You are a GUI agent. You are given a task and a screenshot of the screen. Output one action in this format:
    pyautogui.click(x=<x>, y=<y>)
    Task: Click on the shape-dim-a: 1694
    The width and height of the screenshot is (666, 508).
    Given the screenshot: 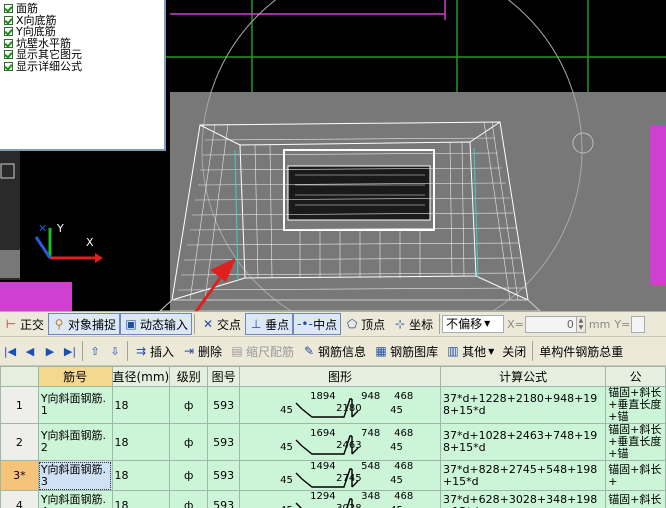 What is the action you would take?
    pyautogui.click(x=323, y=433)
    